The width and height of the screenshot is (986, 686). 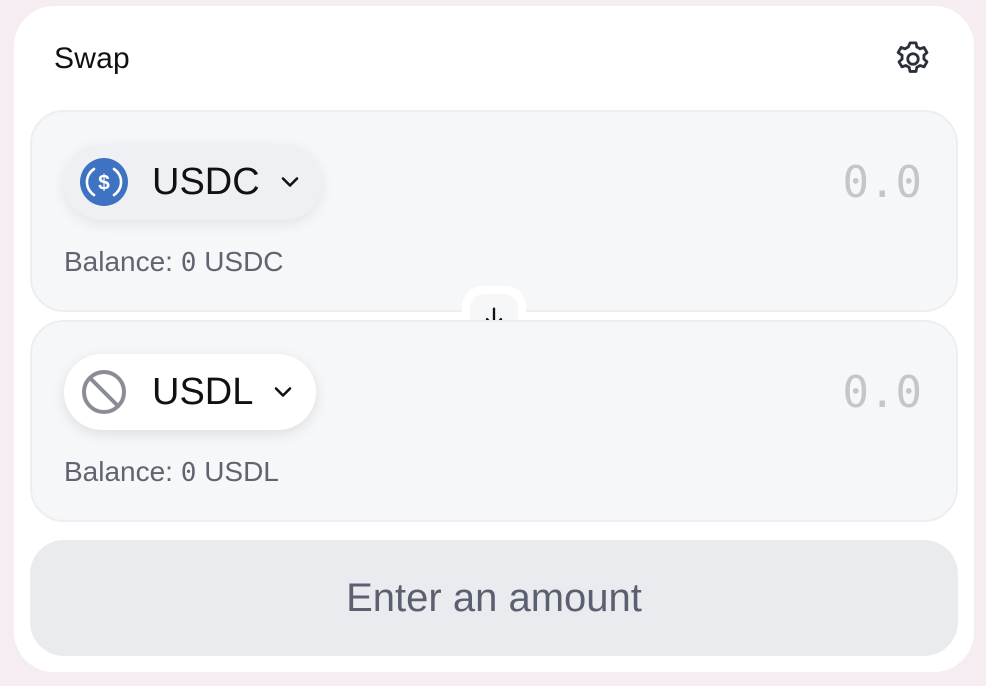 What do you see at coordinates (241, 471) in the screenshot?
I see `to-balance-symbol: USDL` at bounding box center [241, 471].